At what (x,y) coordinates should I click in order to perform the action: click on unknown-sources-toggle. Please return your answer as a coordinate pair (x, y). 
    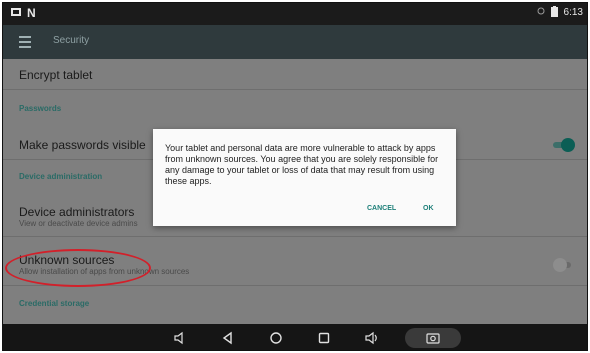
    Looking at the image, I should click on (564, 265).